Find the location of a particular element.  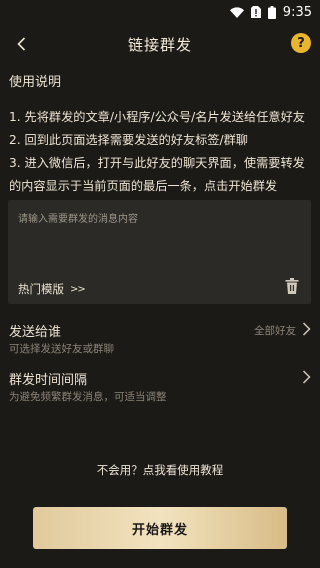

hot-templates-link: 热门模版 >> is located at coordinates (52, 289).